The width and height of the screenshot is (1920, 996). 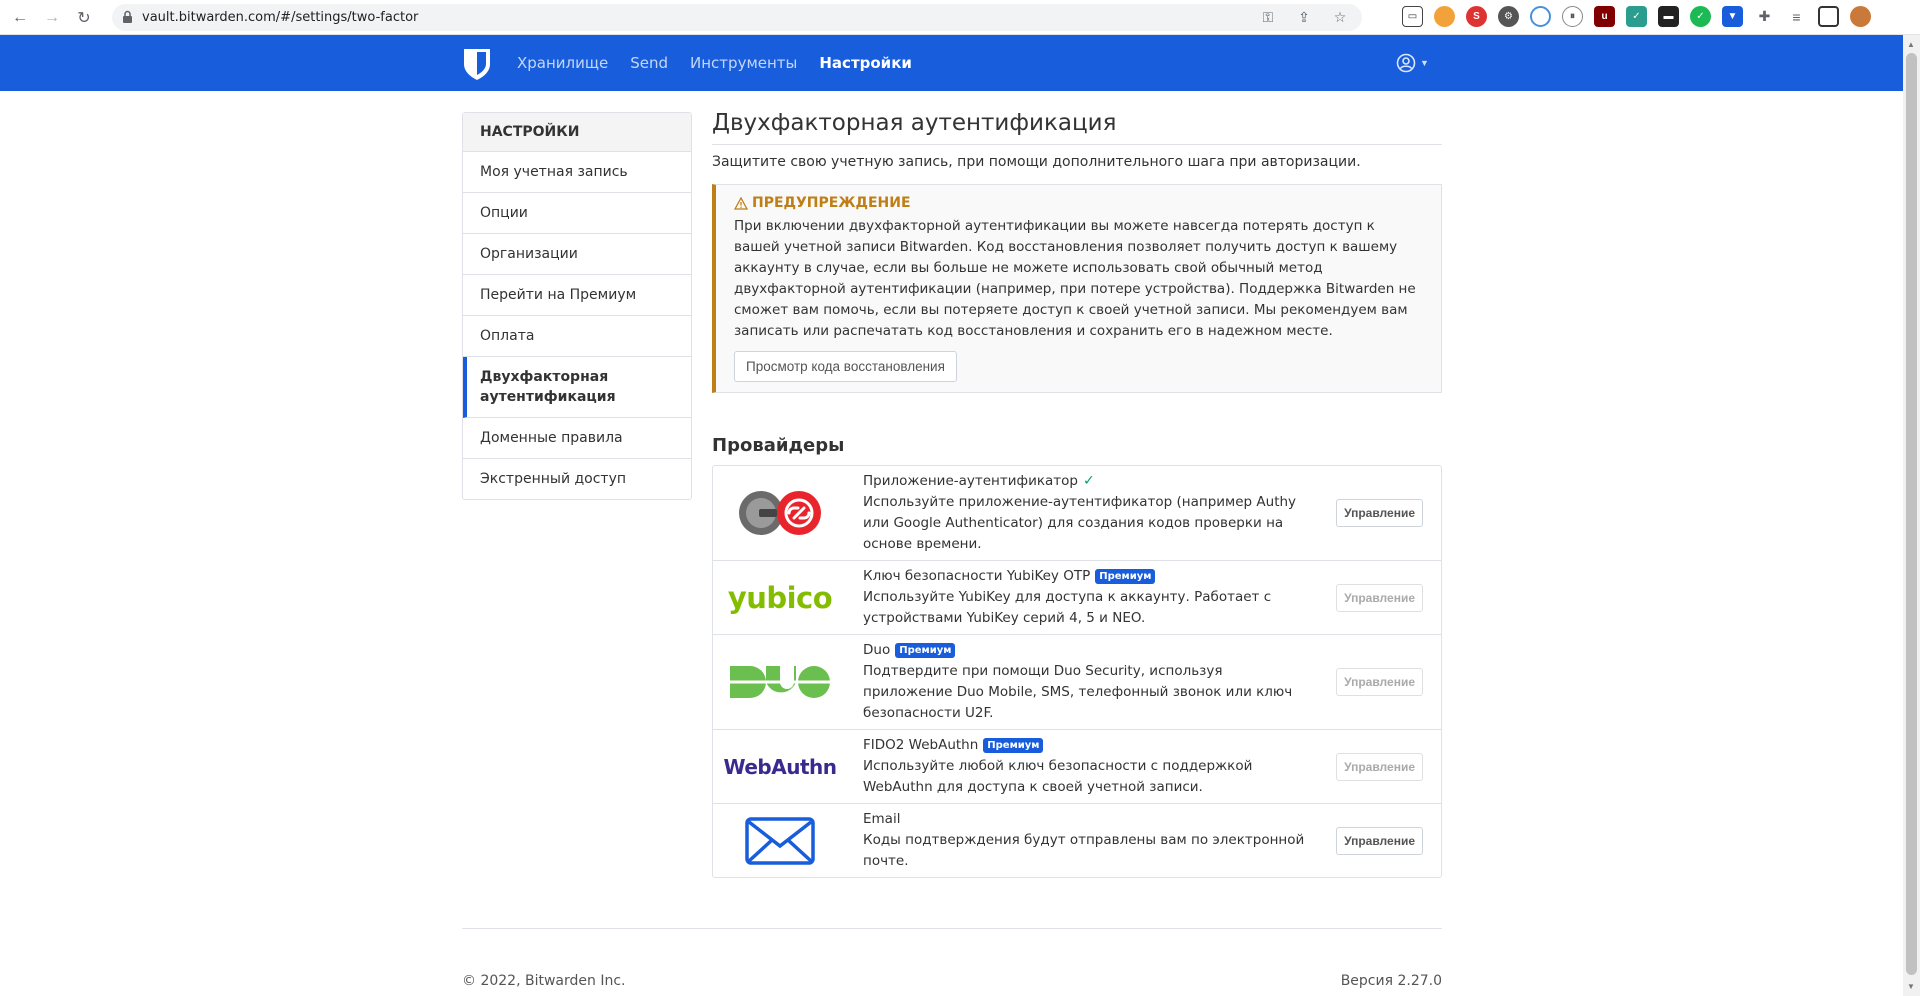 I want to click on sidebar-item-options: Опции, so click(x=577, y=213).